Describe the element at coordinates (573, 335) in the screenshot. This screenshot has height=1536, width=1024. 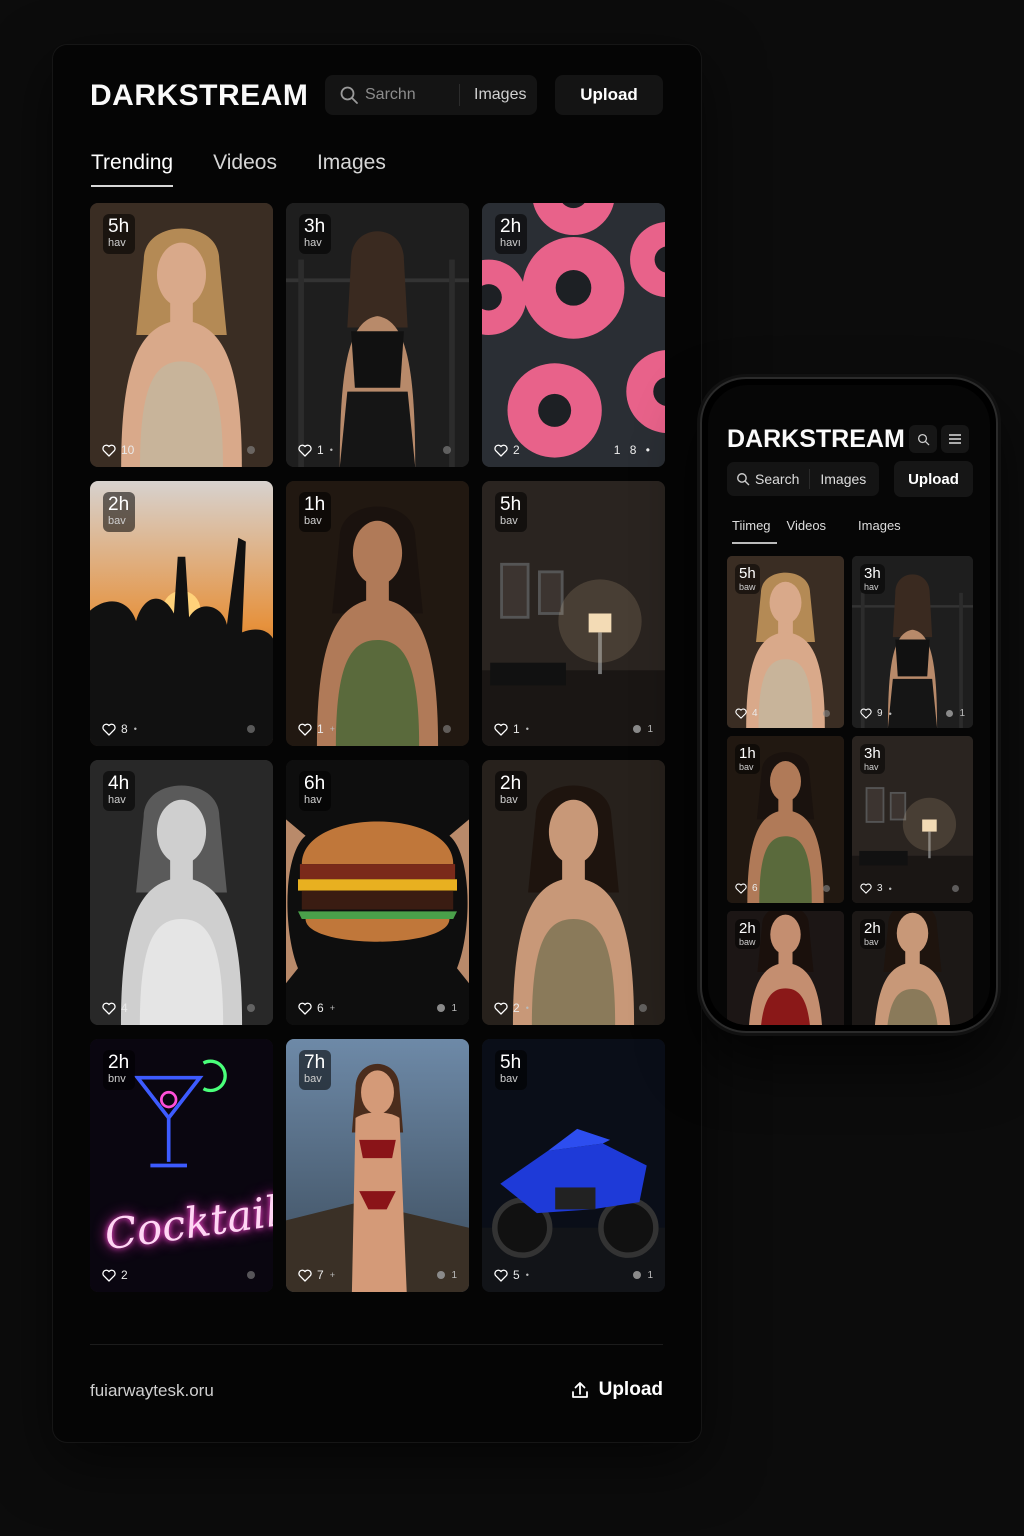
I see `media-card: 2h havı 2 1 8 •` at that location.